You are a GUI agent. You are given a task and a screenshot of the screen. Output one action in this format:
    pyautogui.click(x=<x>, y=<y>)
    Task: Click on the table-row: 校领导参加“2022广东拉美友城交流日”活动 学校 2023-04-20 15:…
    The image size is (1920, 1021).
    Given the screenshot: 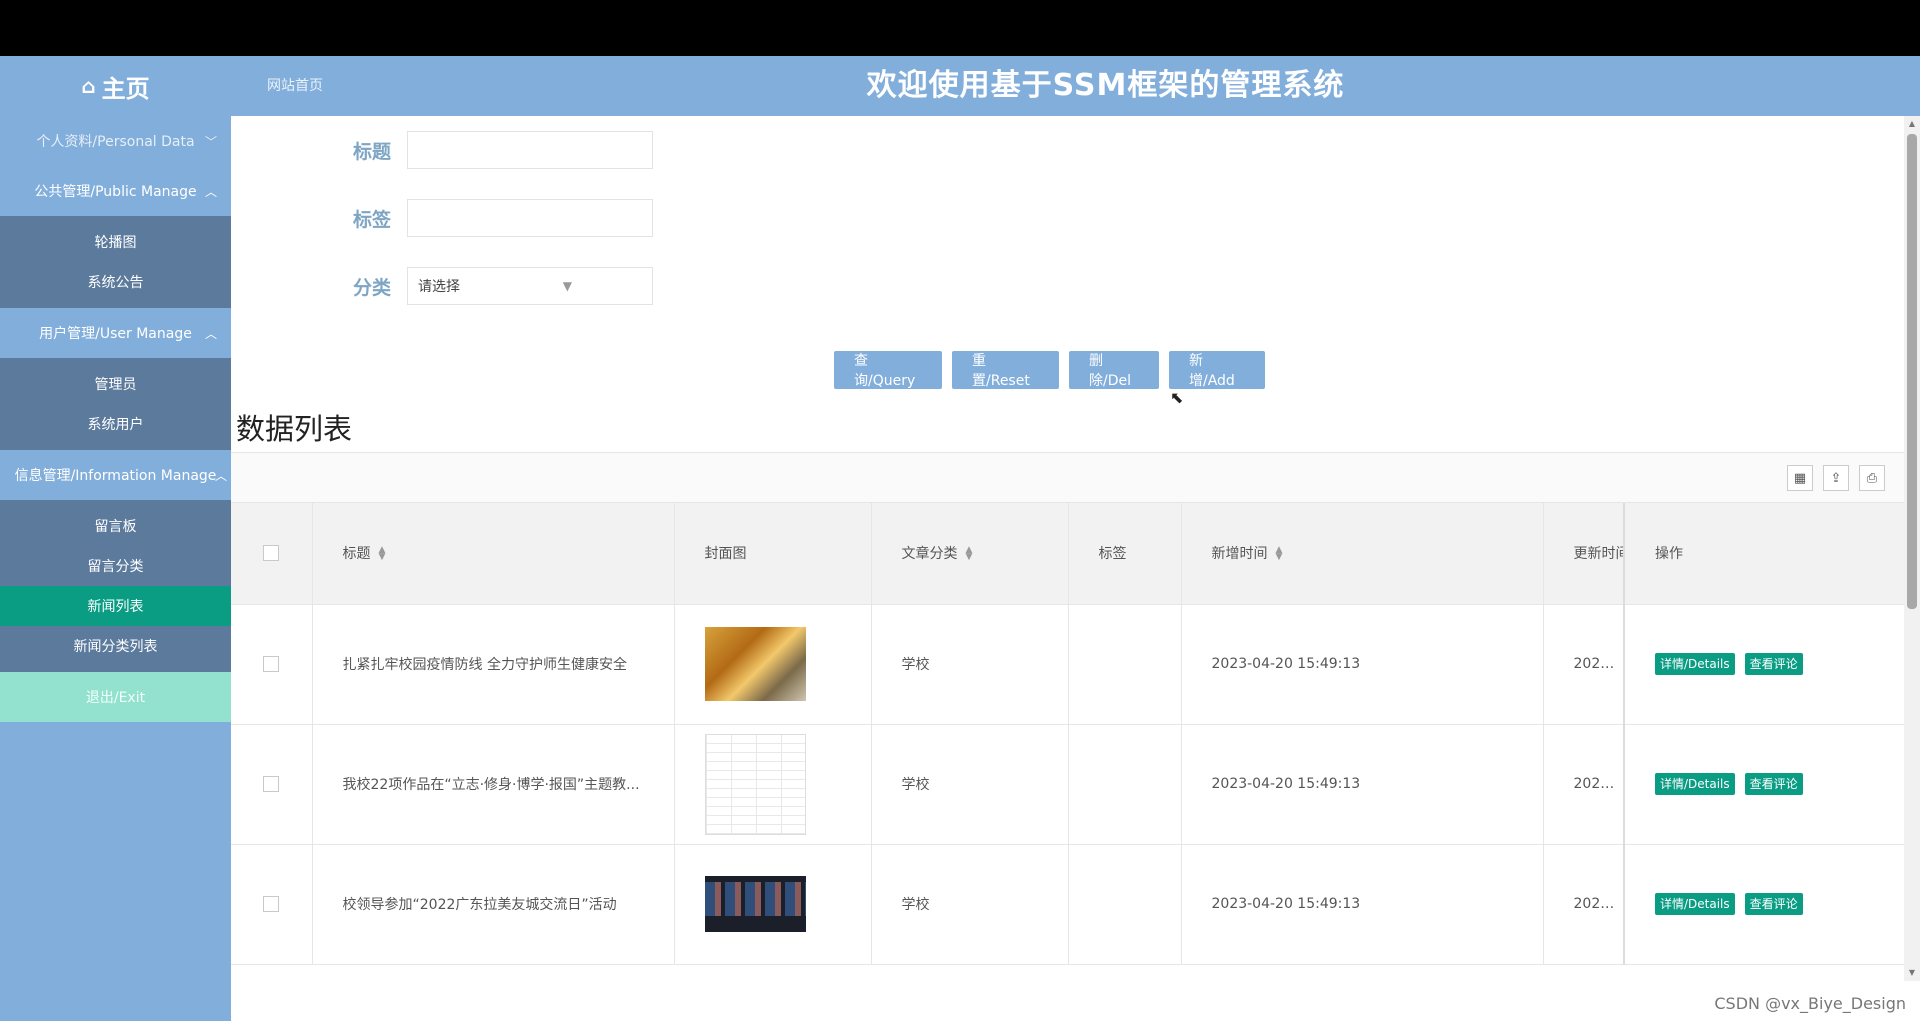 What is the action you would take?
    pyautogui.click(x=1067, y=904)
    